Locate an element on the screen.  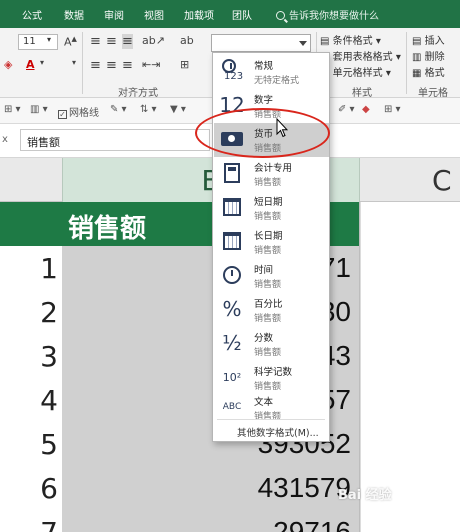
align-left-icon: ≡ is located at coordinates (95, 65).